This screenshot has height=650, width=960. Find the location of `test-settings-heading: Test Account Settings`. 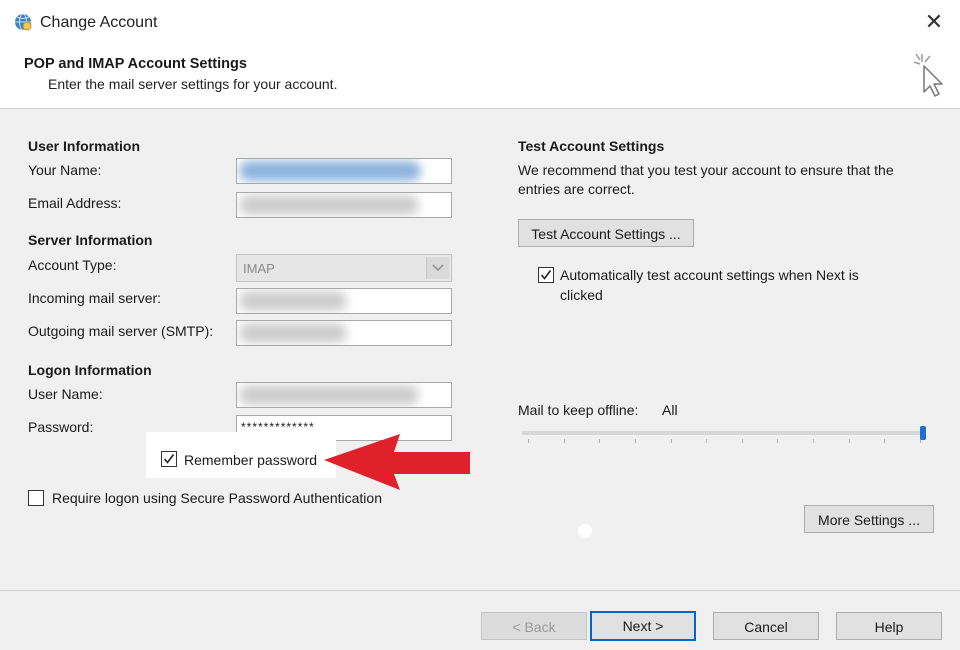

test-settings-heading: Test Account Settings is located at coordinates (591, 146).